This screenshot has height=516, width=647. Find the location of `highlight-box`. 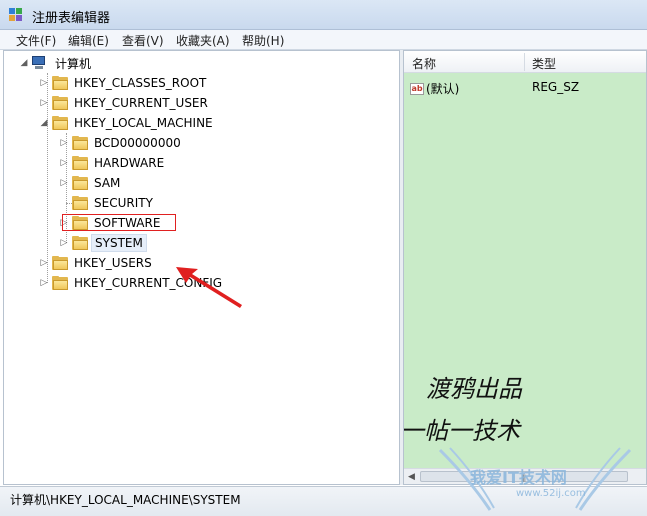

highlight-box is located at coordinates (119, 222).